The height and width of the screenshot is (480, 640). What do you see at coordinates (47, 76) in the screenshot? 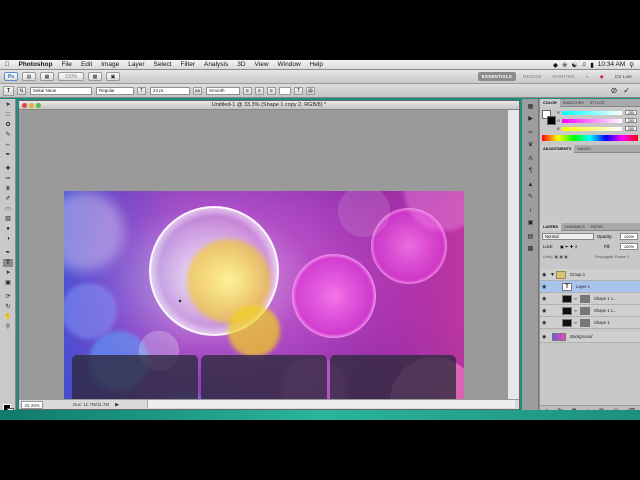
I see `extras-icon: ▦` at bounding box center [47, 76].